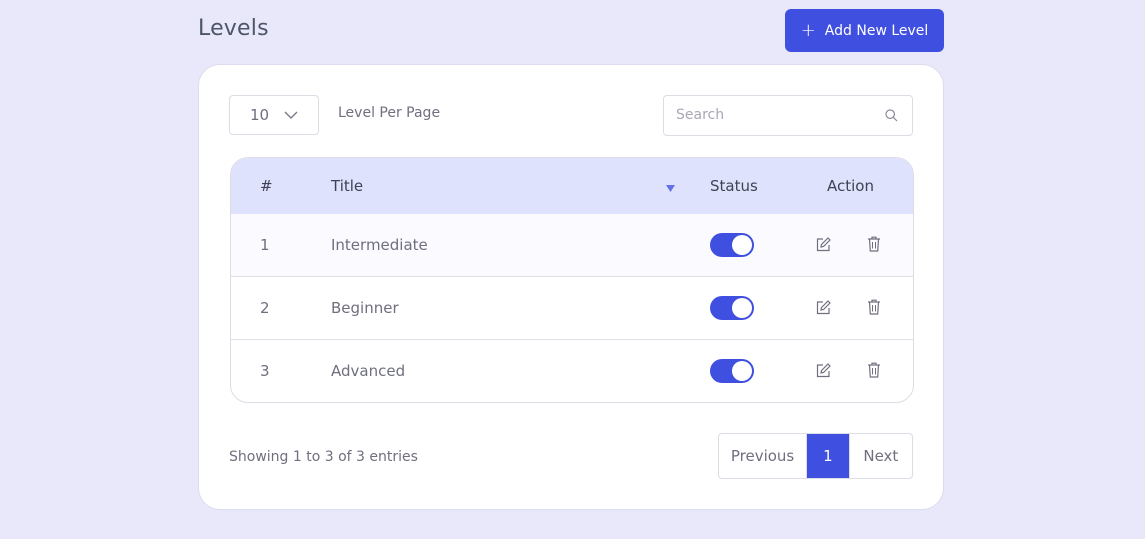 Image resolution: width=1145 pixels, height=539 pixels. Describe the element at coordinates (670, 188) in the screenshot. I see `sort-down-icon` at that location.